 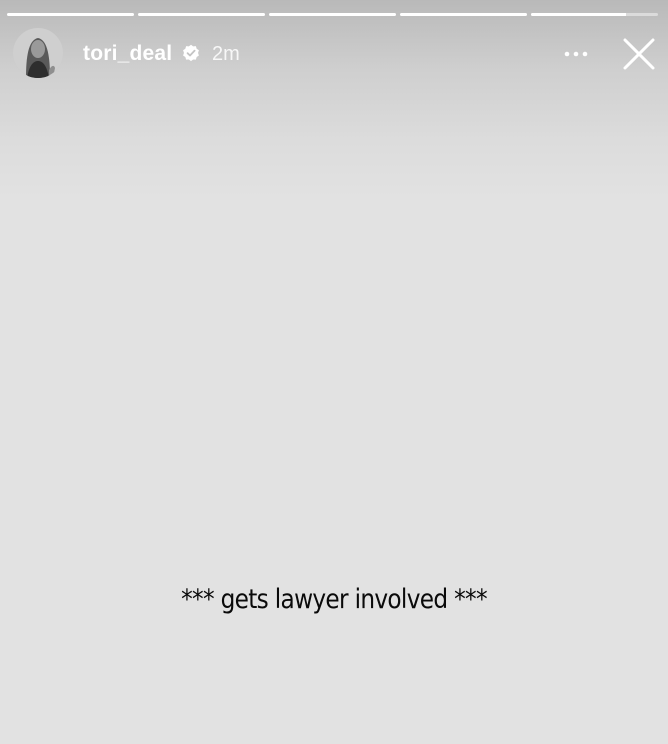 I want to click on avatar-photo, so click(x=38, y=53).